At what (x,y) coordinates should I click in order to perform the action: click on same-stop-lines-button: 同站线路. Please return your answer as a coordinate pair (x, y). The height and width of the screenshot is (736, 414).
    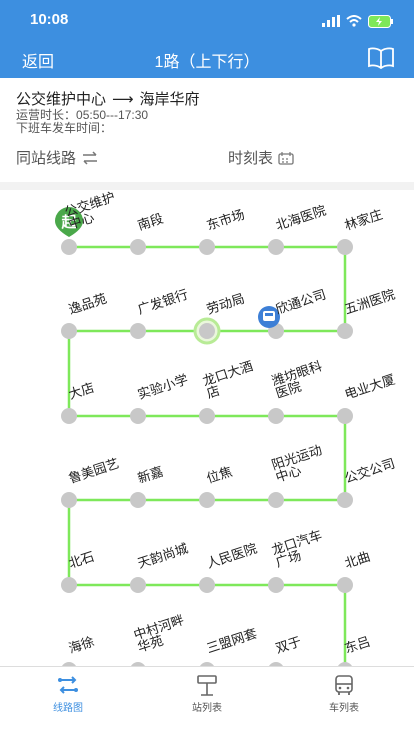
    Looking at the image, I should click on (57, 157).